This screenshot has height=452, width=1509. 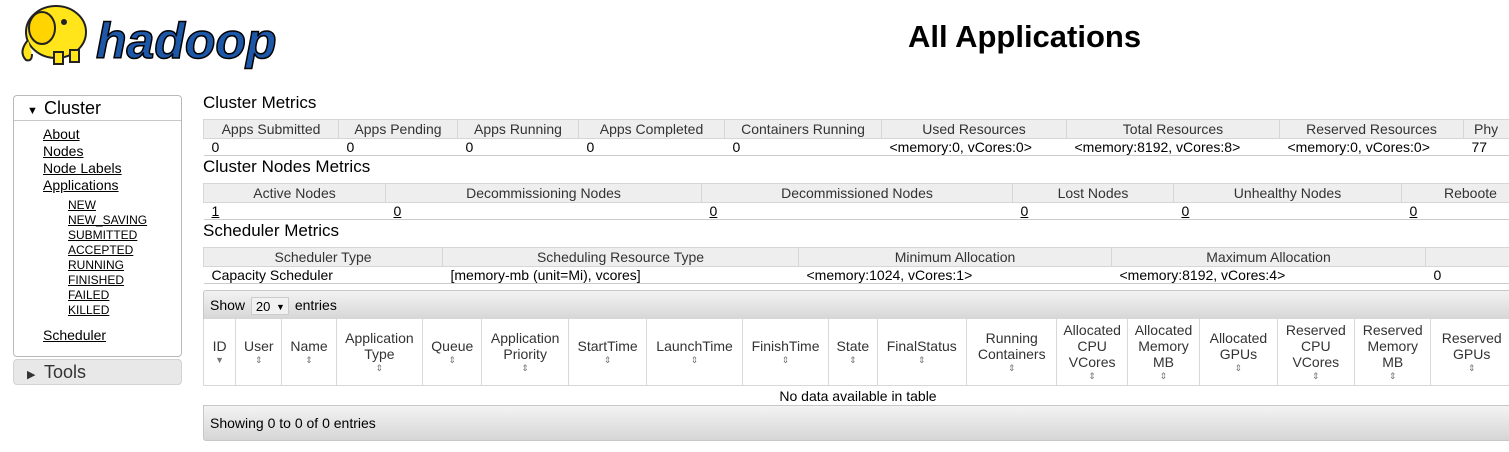 I want to click on column-header-launch-time: LaunchTime ⇕, so click(x=694, y=352).